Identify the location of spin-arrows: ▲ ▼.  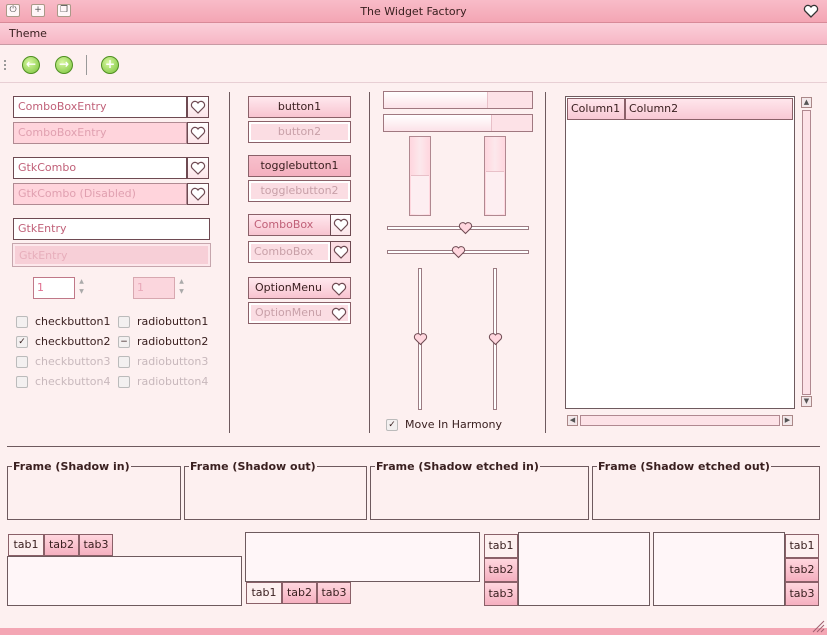
(81, 288).